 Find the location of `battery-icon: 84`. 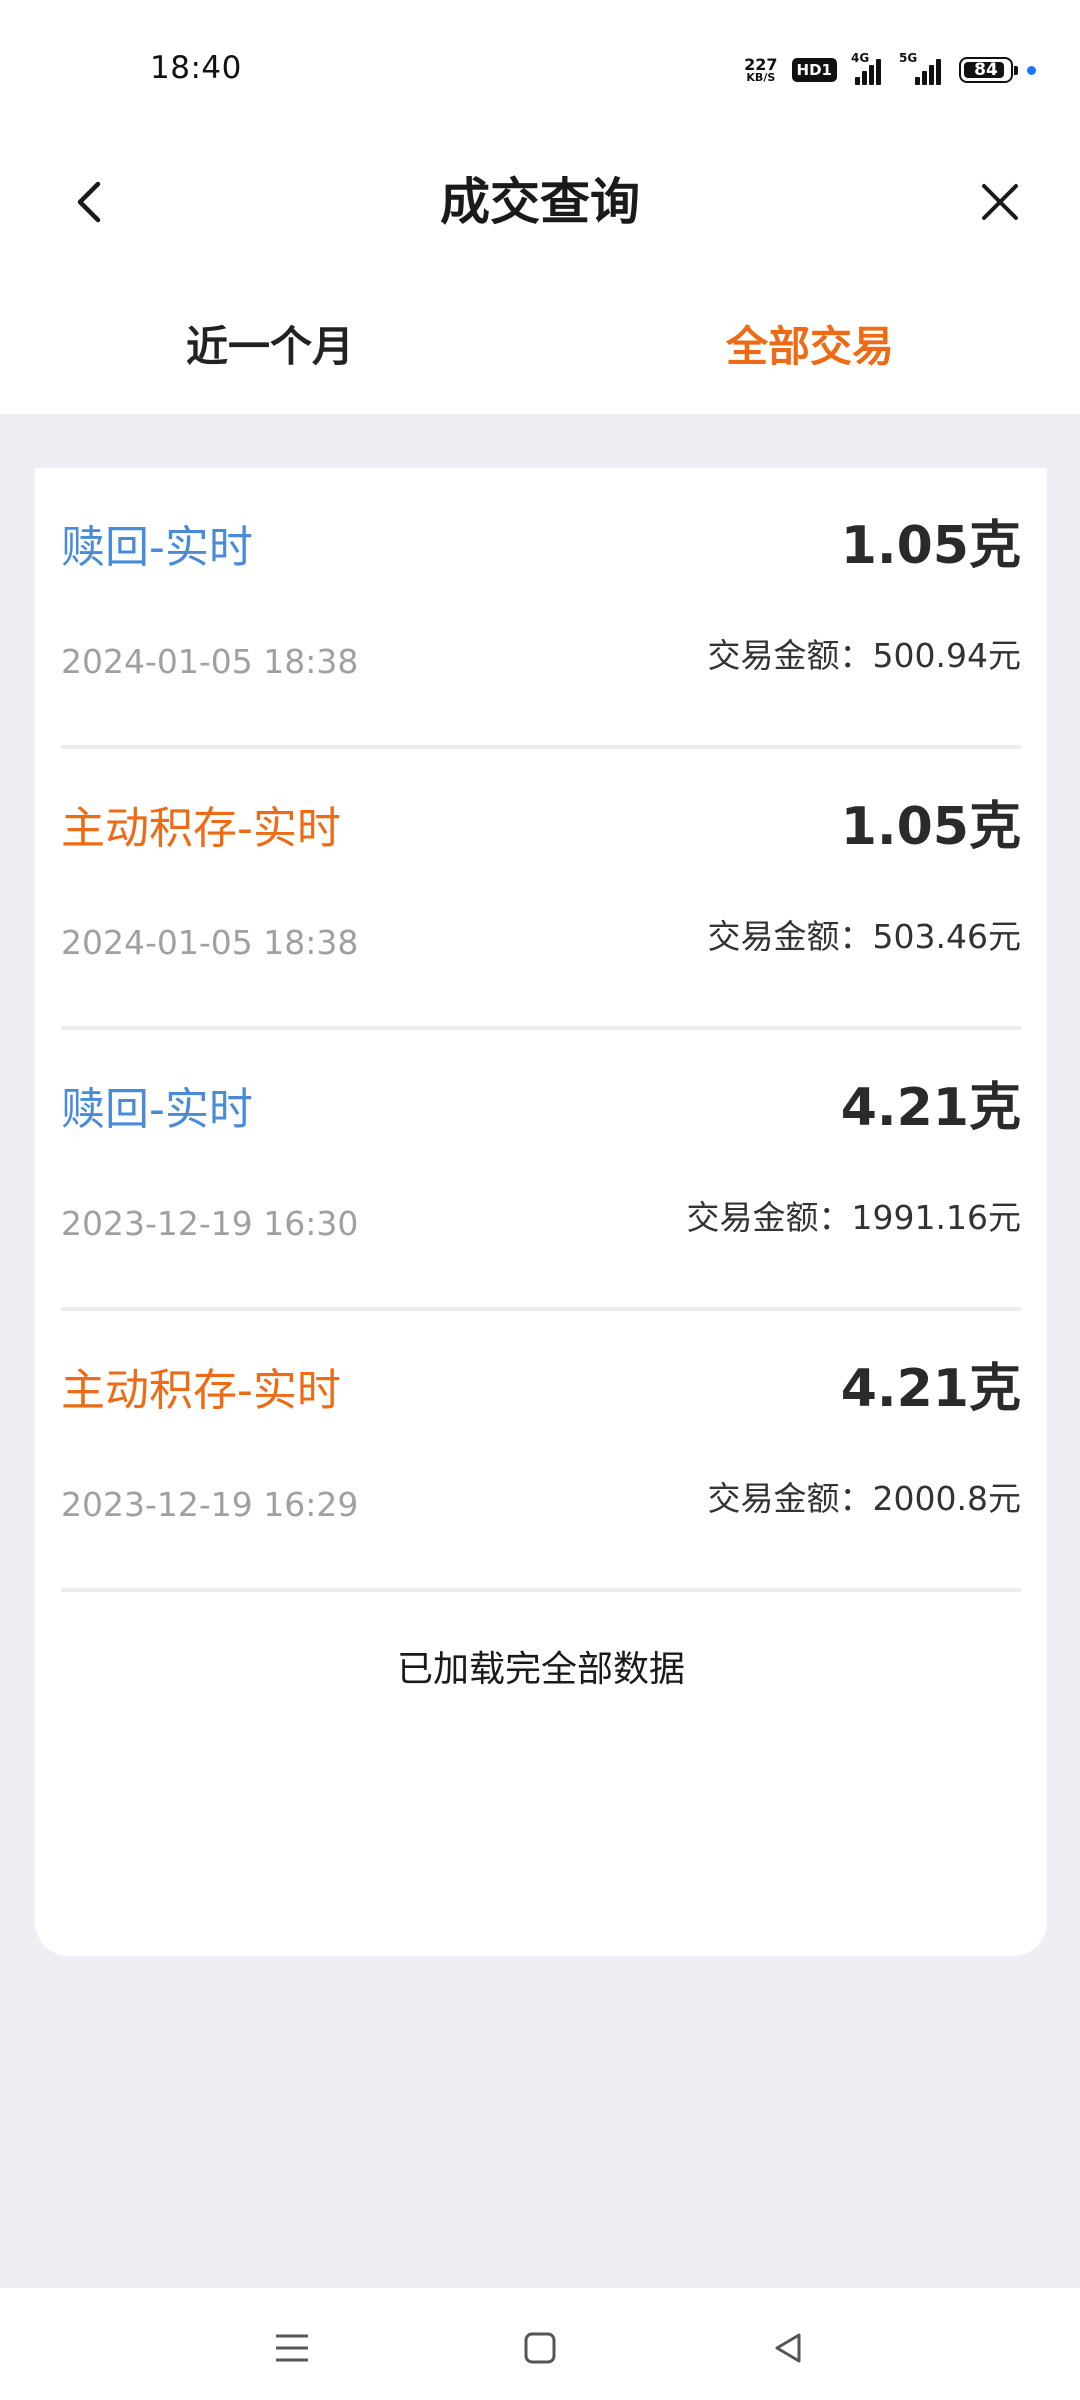

battery-icon: 84 is located at coordinates (988, 70).